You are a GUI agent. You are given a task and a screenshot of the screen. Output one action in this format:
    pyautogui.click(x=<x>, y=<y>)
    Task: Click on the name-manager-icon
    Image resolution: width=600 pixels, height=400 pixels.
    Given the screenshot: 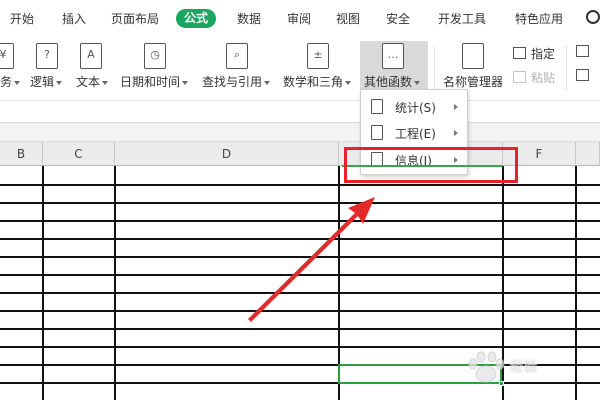 What is the action you would take?
    pyautogui.click(x=473, y=56)
    